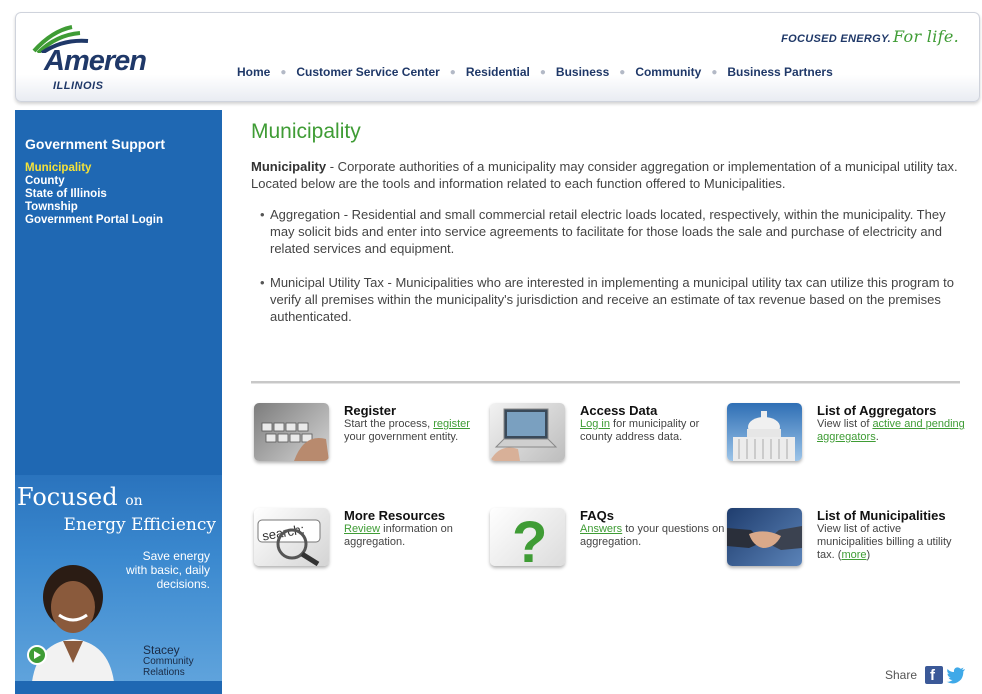  What do you see at coordinates (877, 437) in the screenshot?
I see `desc-text: .` at bounding box center [877, 437].